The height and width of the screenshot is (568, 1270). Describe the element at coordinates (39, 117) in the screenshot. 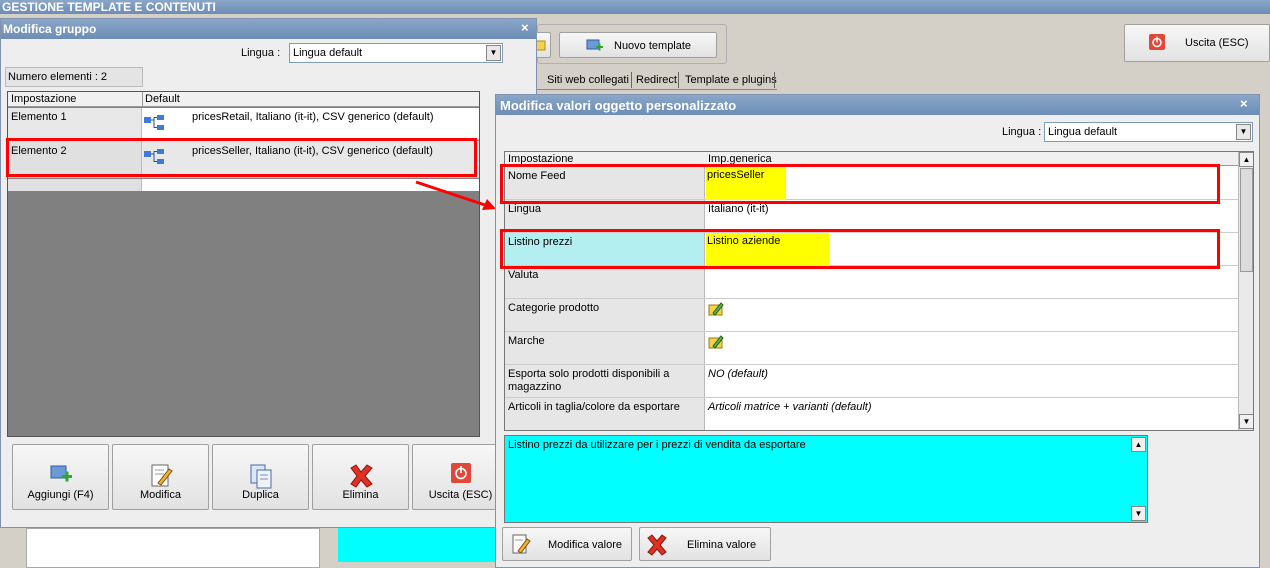

I see `row-setting: Elemento 1` at that location.